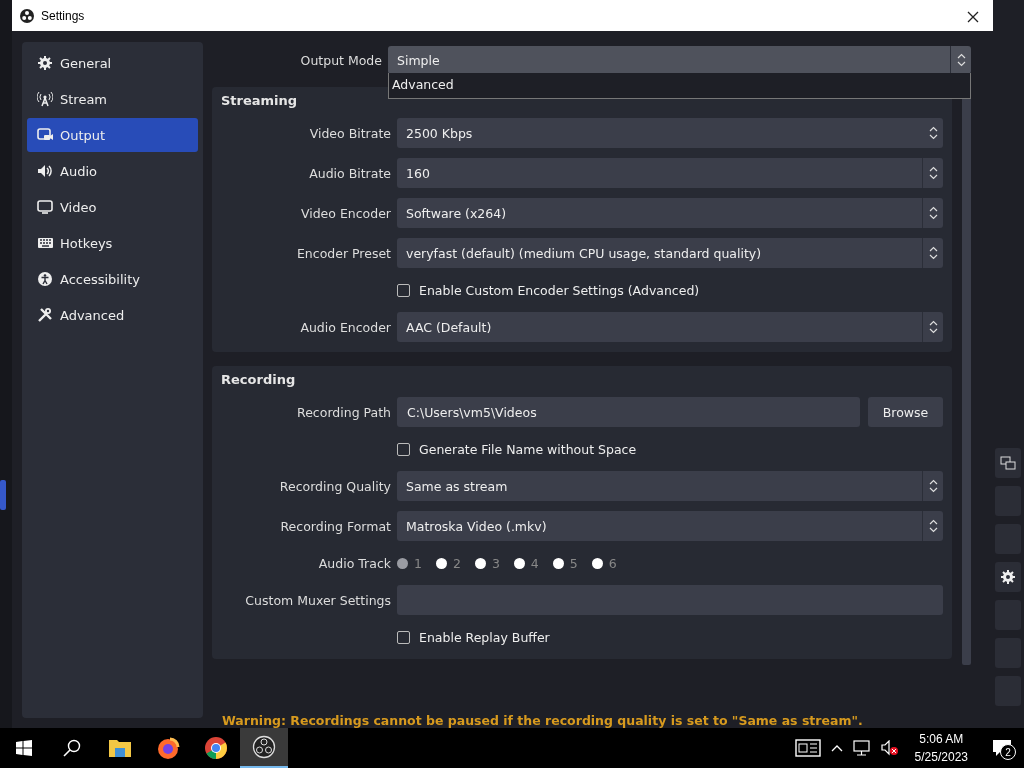 This screenshot has width=1024, height=768. What do you see at coordinates (112, 171) in the screenshot?
I see `sidebar-item: Audio` at bounding box center [112, 171].